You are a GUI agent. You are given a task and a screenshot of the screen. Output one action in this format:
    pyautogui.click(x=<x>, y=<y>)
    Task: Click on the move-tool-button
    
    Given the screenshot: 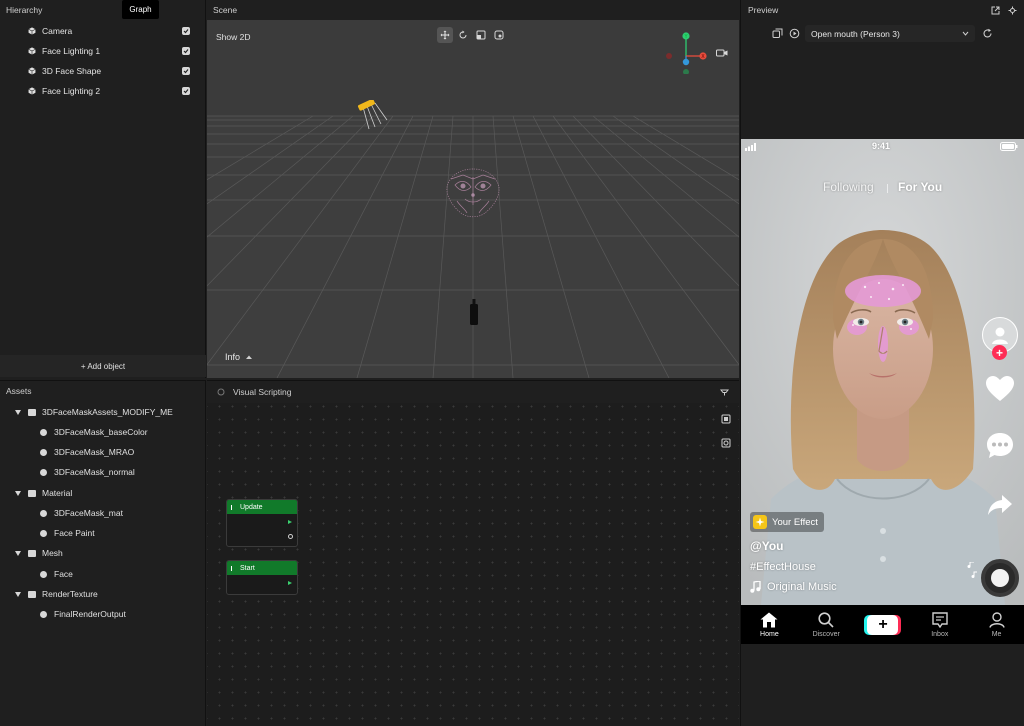 What is the action you would take?
    pyautogui.click(x=445, y=35)
    